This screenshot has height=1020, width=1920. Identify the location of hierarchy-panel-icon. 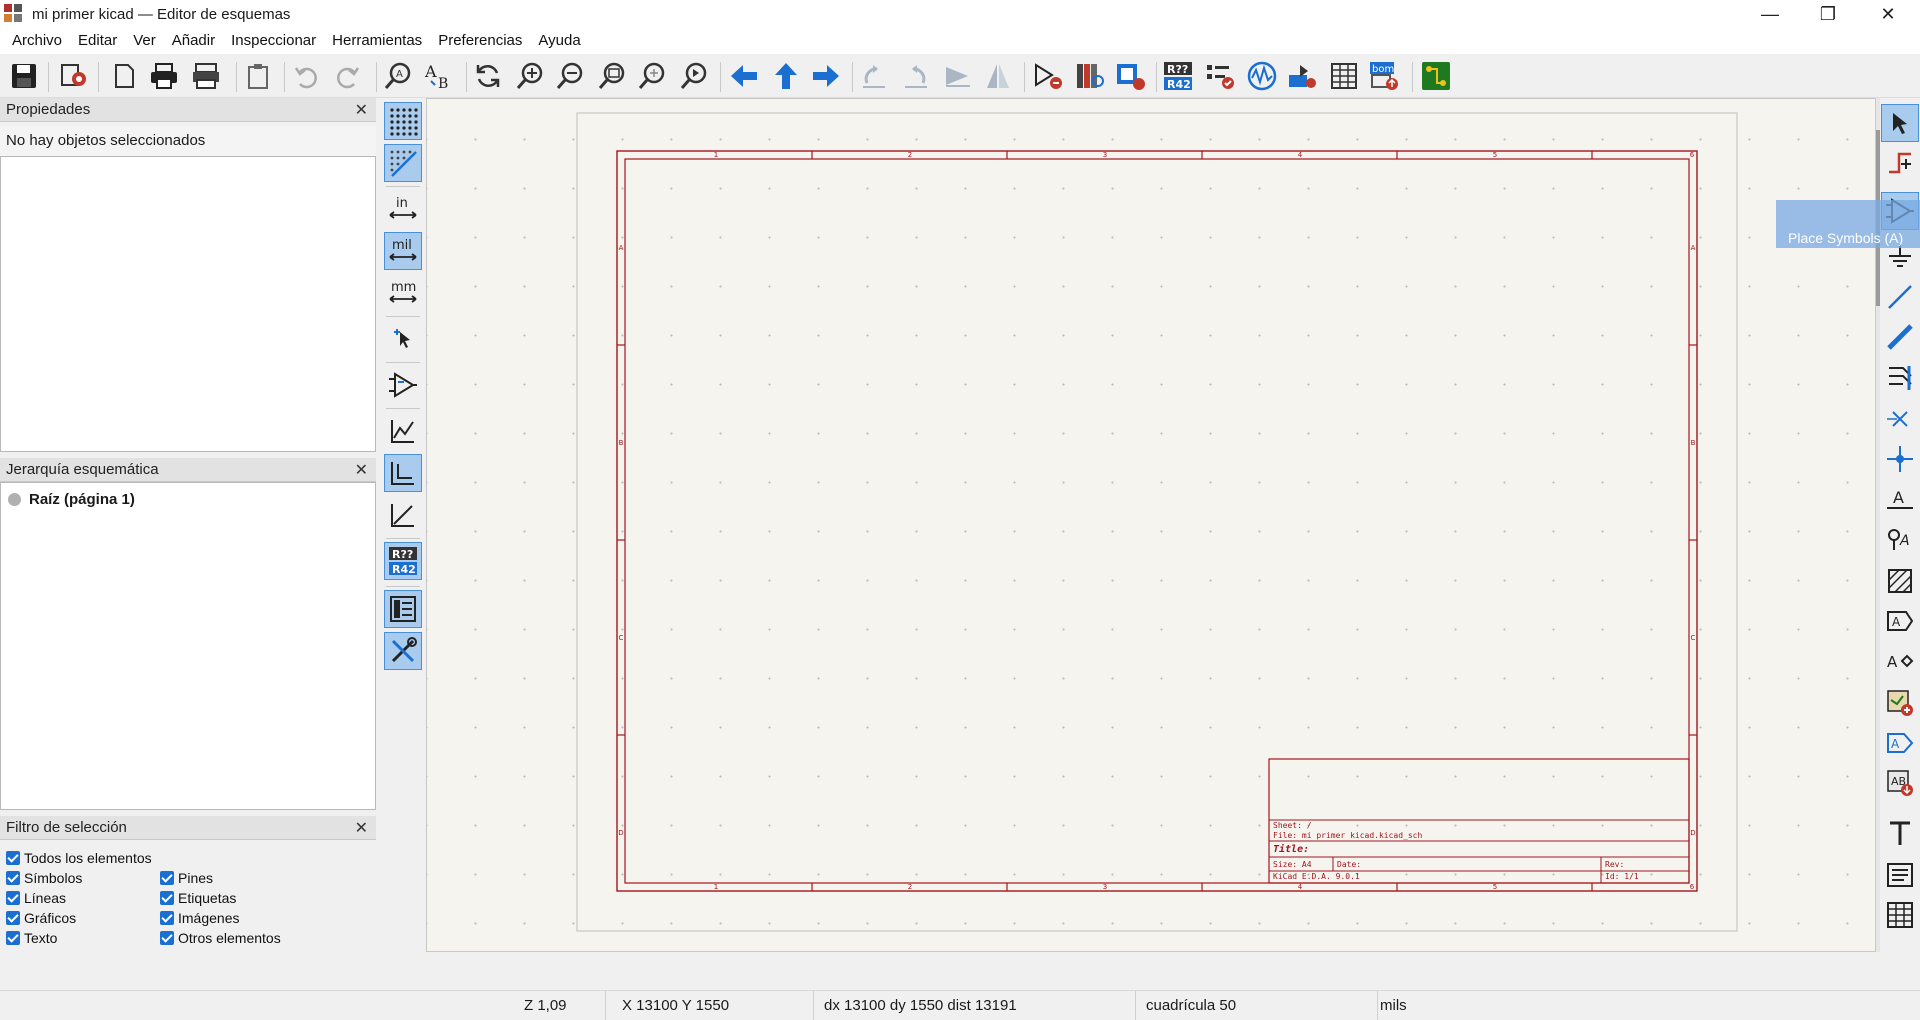
(403, 609).